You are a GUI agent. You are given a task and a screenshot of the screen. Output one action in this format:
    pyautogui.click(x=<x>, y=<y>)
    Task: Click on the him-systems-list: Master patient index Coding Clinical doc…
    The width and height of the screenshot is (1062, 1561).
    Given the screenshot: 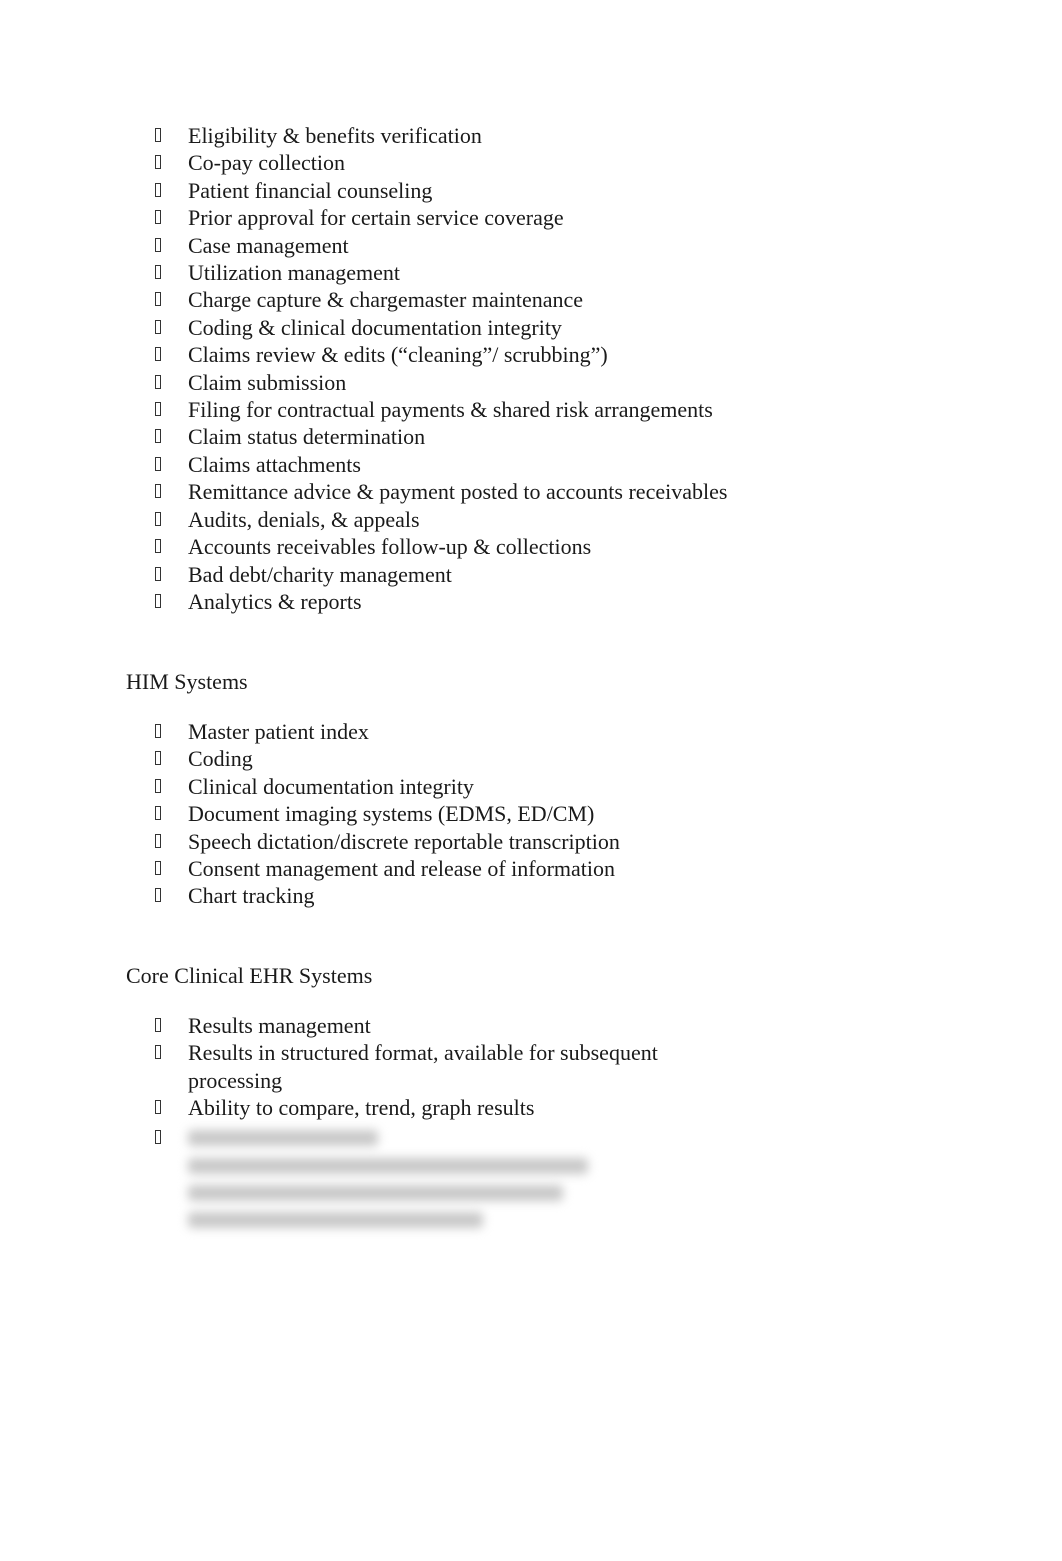 What is the action you would take?
    pyautogui.click(x=387, y=814)
    